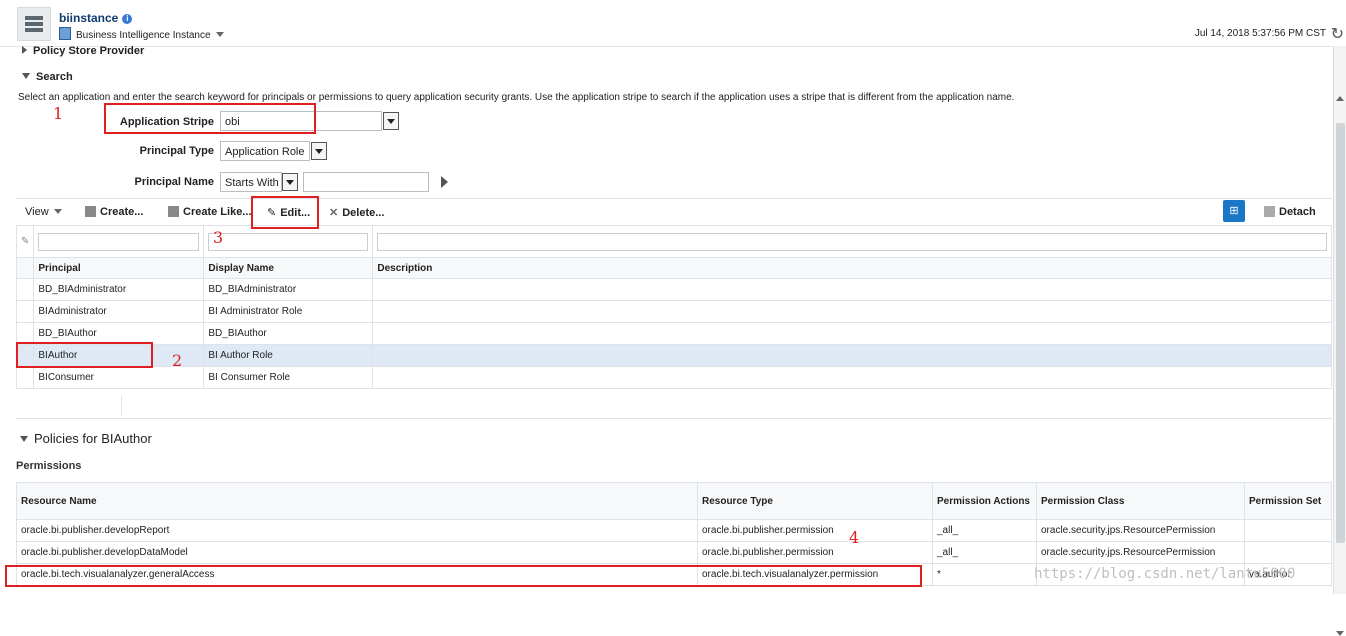 The width and height of the screenshot is (1346, 636). I want to click on copy-icon, so click(173, 211).